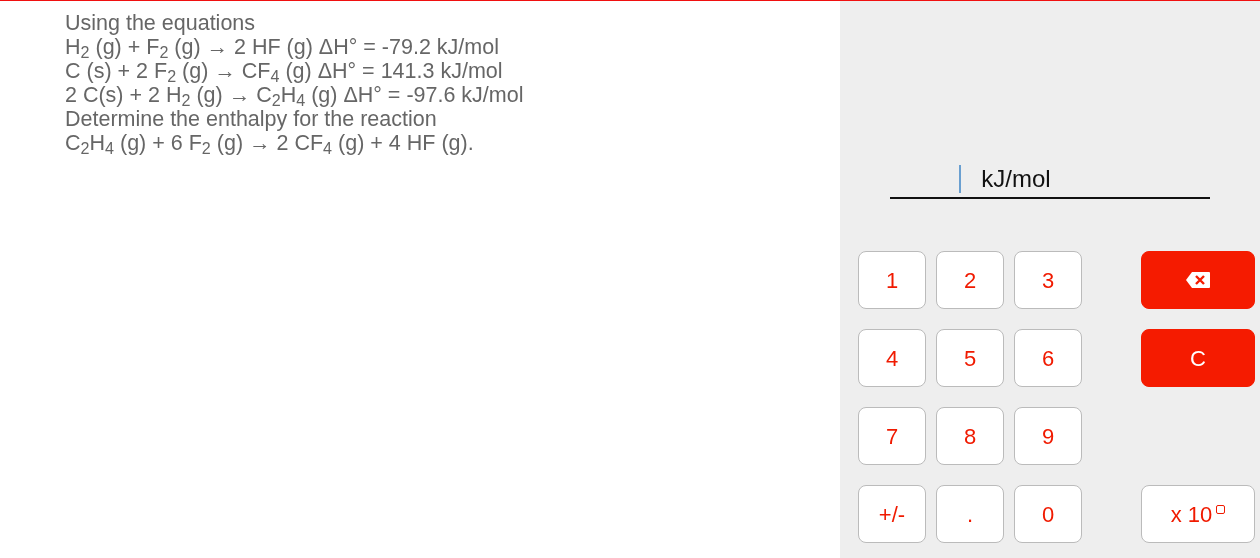  What do you see at coordinates (1198, 358) in the screenshot?
I see `clear-button: C` at bounding box center [1198, 358].